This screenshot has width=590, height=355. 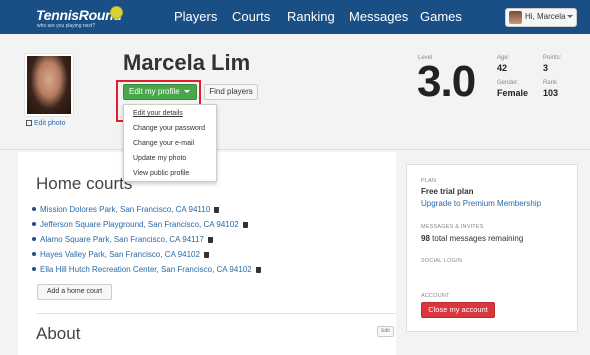 I want to click on nav-games: Games, so click(x=441, y=16).